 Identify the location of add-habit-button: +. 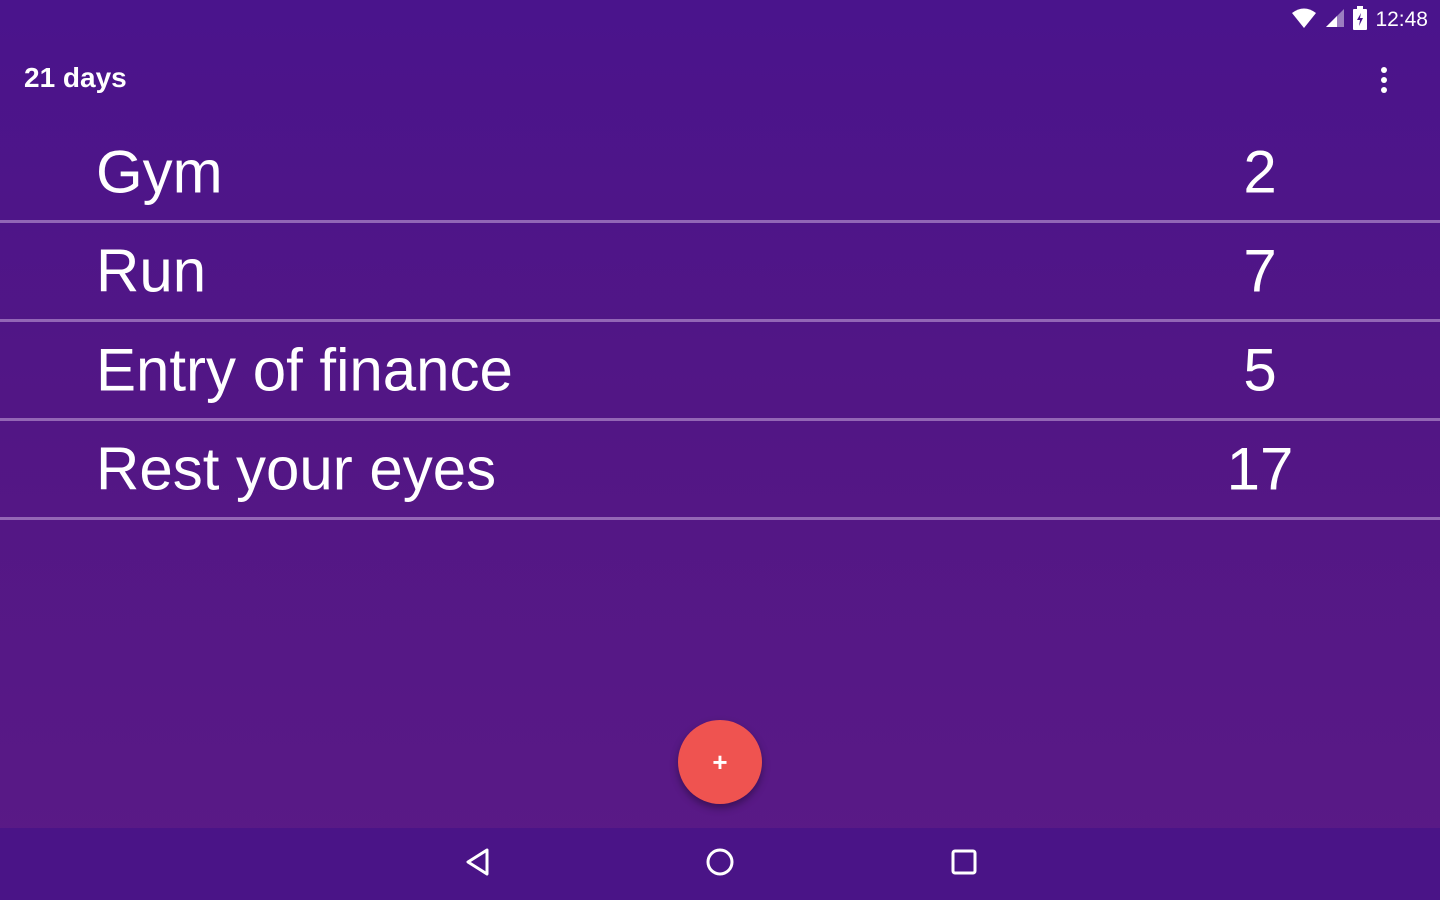
(720, 762).